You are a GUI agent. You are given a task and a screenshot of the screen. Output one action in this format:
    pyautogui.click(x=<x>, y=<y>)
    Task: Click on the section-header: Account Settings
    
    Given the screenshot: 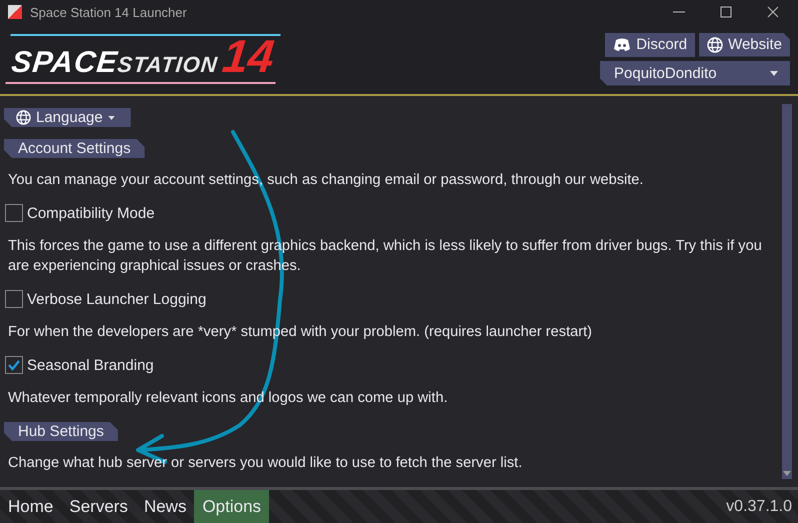 What is the action you would take?
    pyautogui.click(x=74, y=148)
    